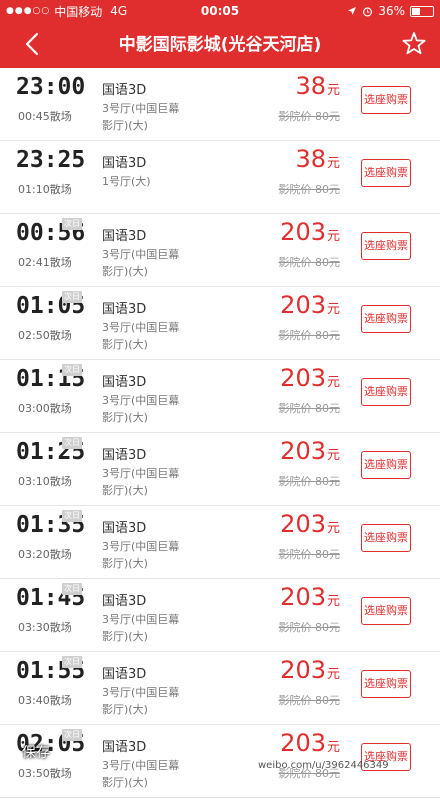  What do you see at coordinates (45, 262) in the screenshot?
I see `end-time: 02:41散场` at bounding box center [45, 262].